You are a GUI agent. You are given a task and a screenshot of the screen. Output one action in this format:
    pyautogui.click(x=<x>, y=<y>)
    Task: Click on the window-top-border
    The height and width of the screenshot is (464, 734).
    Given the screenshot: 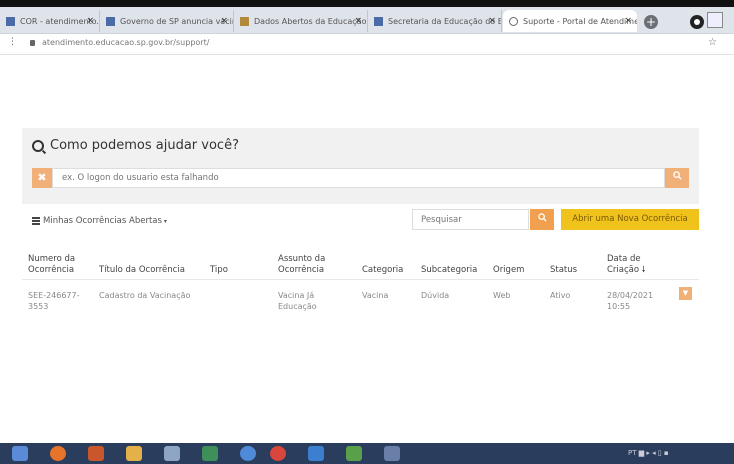 What is the action you would take?
    pyautogui.click(x=367, y=3)
    